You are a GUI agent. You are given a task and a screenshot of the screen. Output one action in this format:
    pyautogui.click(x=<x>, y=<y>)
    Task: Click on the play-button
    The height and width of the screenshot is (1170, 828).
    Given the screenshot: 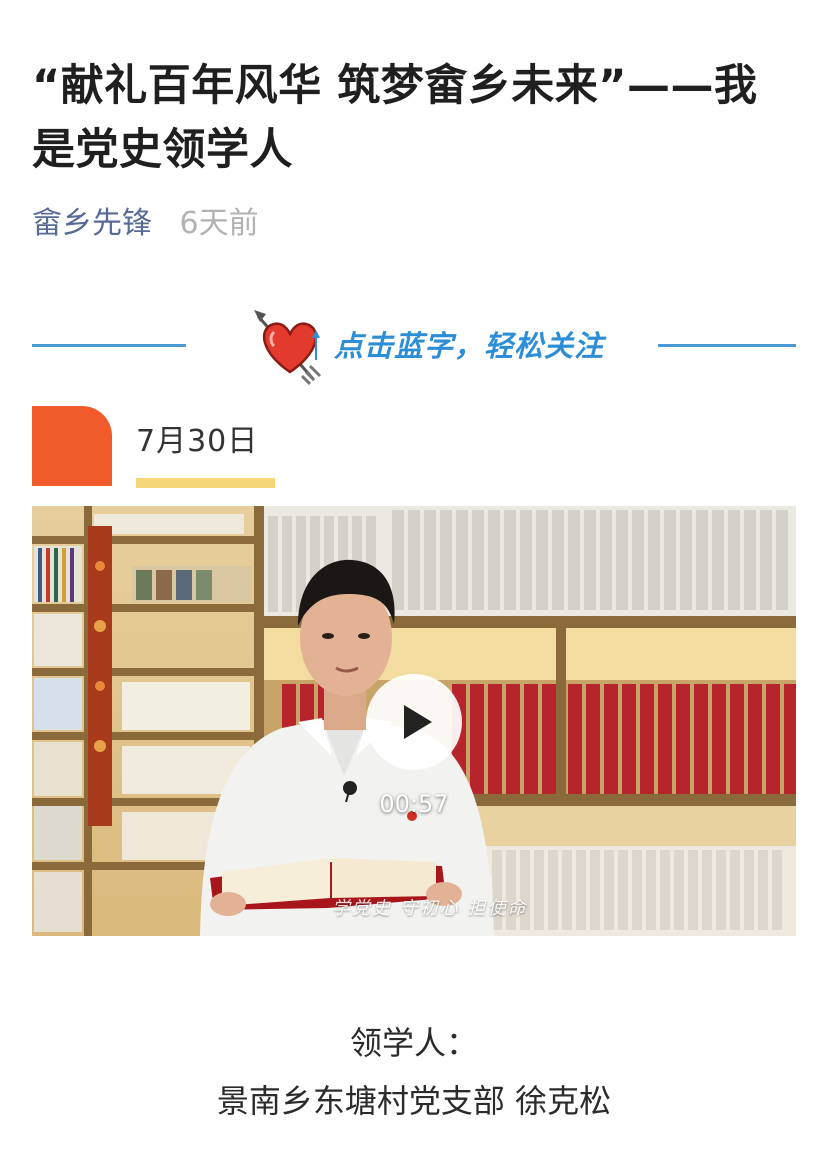 What is the action you would take?
    pyautogui.click(x=414, y=722)
    